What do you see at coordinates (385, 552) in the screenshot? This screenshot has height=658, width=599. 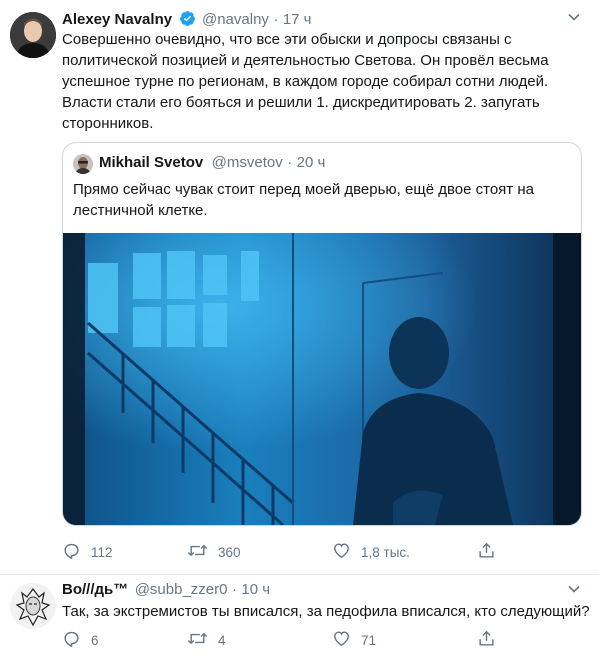 I see `like-count: 1,8 тыс.` at bounding box center [385, 552].